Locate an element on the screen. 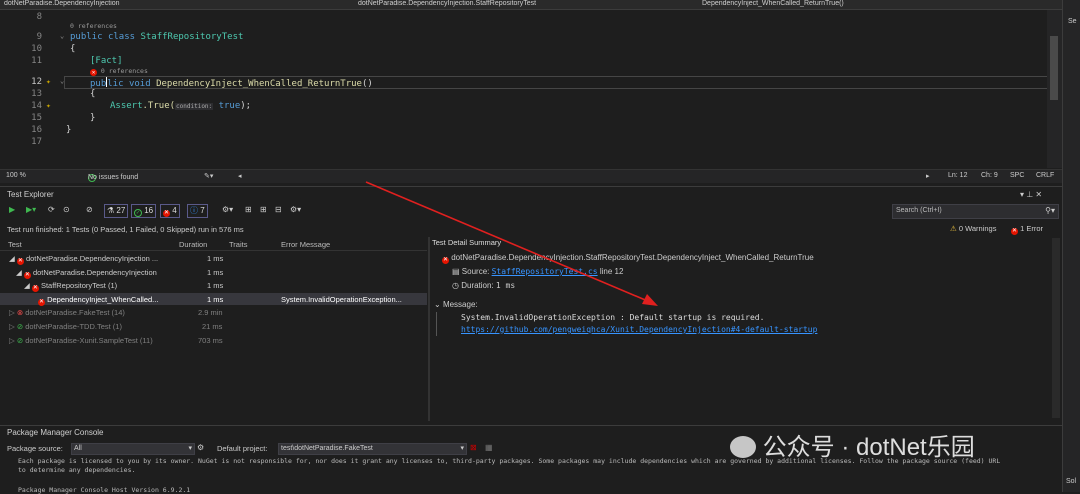 The image size is (1080, 494). line-indicator: Ln: 12 is located at coordinates (957, 175).